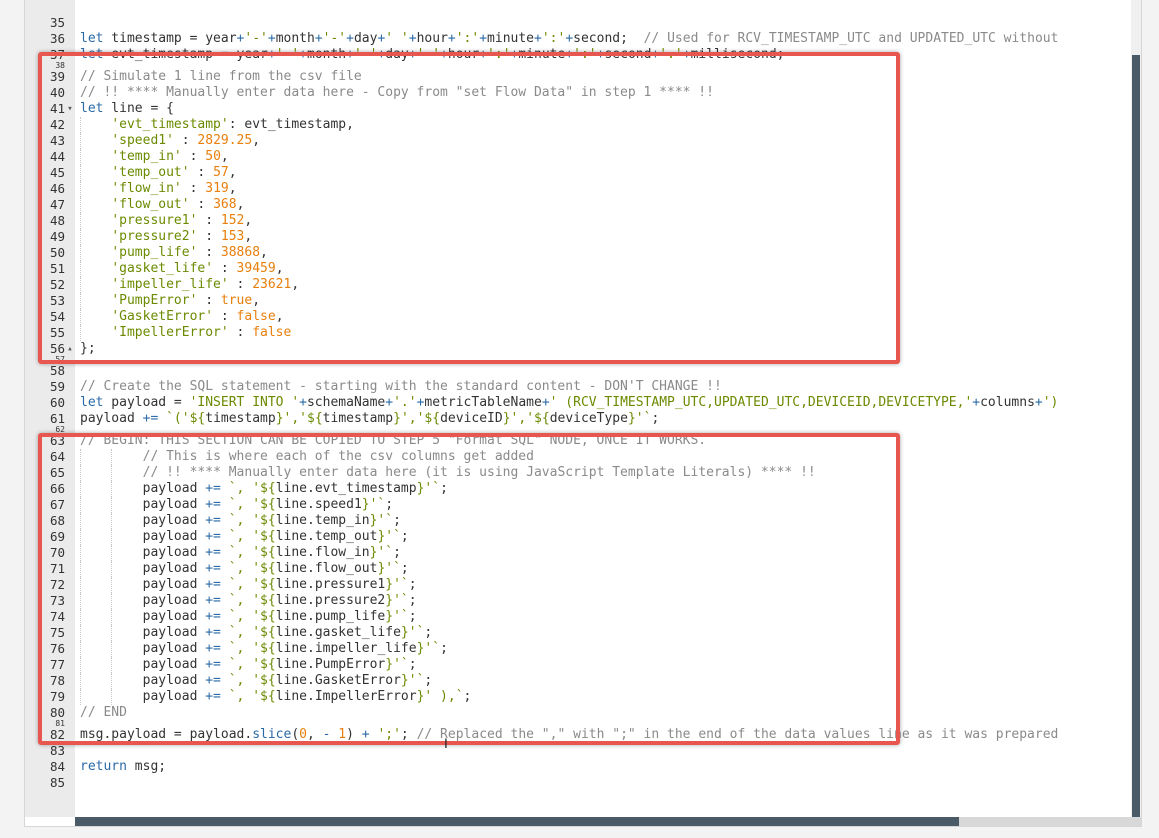 Image resolution: width=1159 pixels, height=838 pixels. I want to click on code-line: 58, so click(578, 371).